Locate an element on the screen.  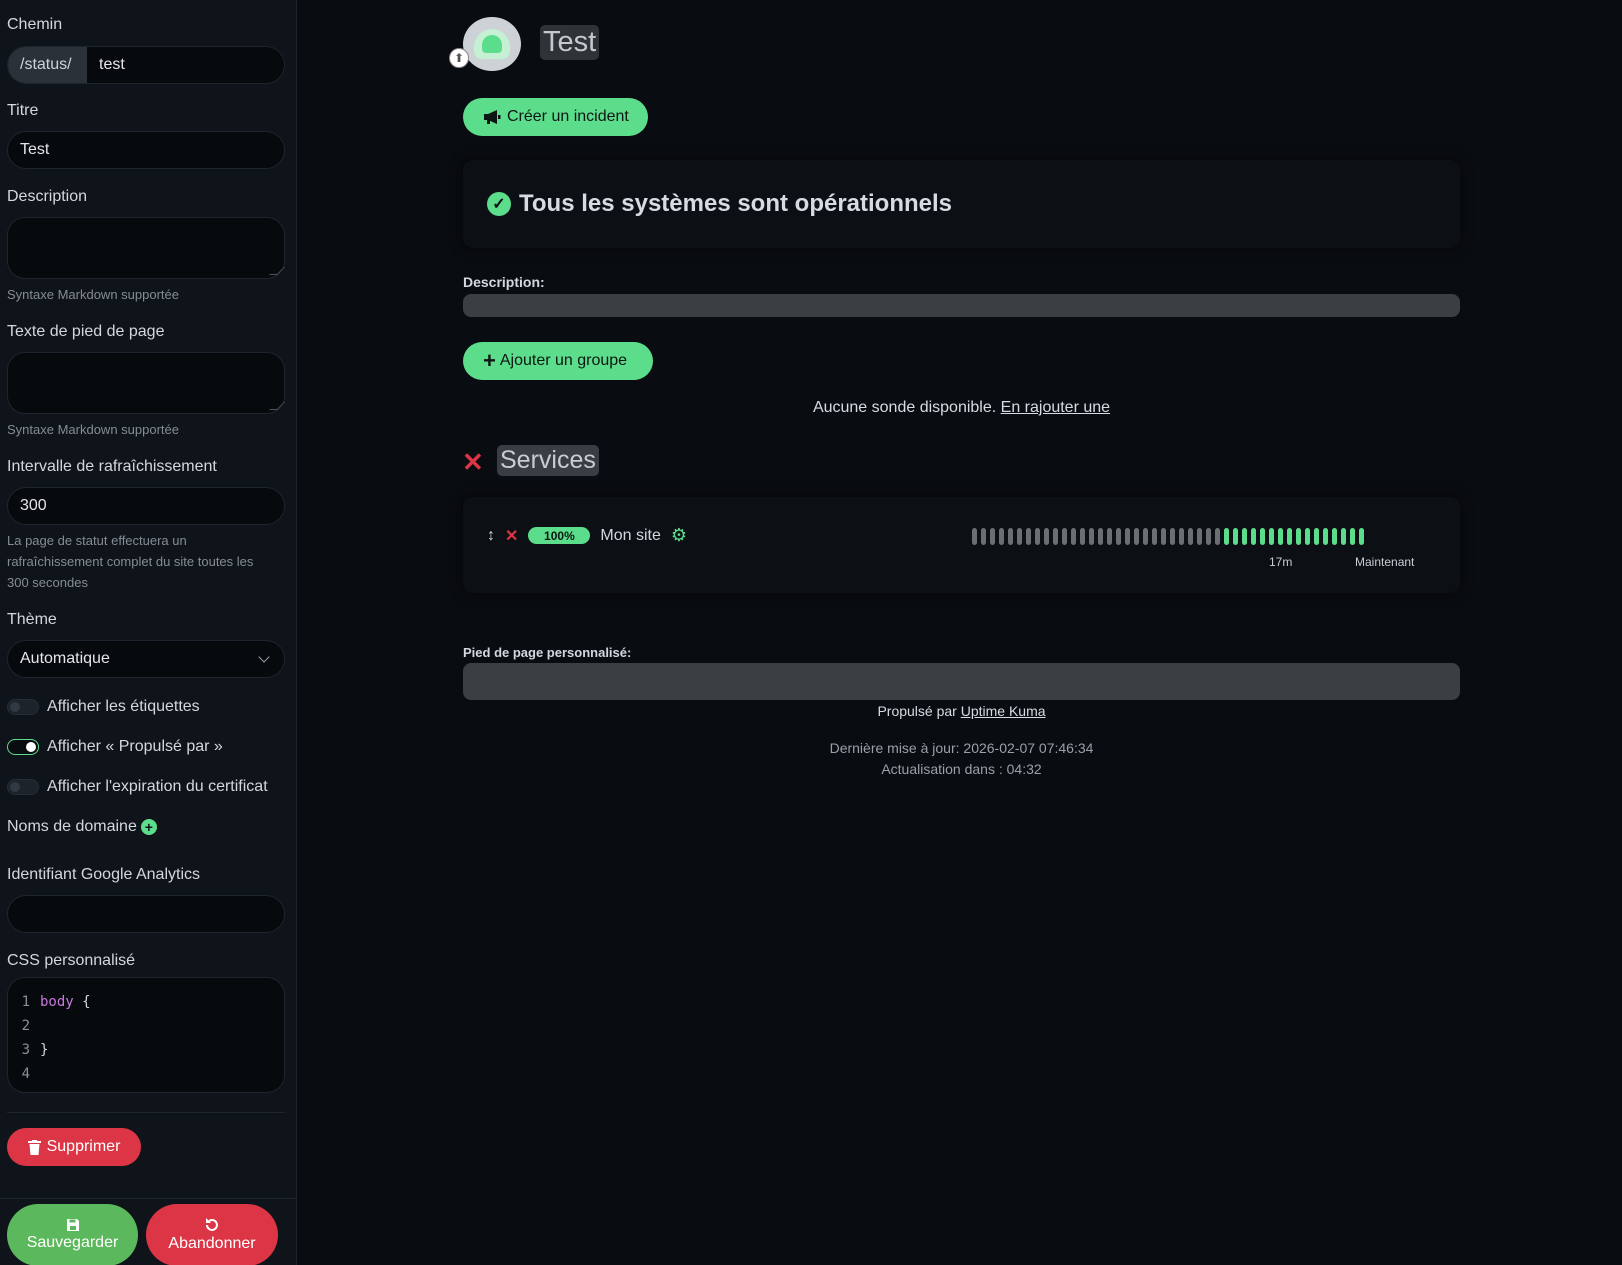
description-label: Description is located at coordinates (47, 196).